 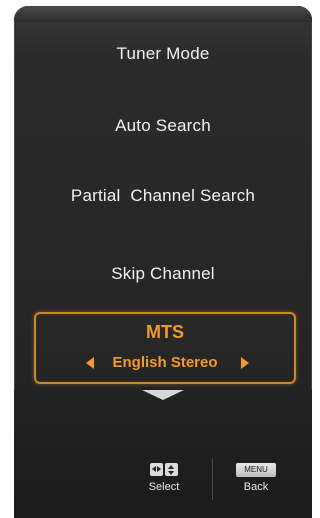 What do you see at coordinates (165, 348) in the screenshot?
I see `menu-item-mts: MTS English Stereo` at bounding box center [165, 348].